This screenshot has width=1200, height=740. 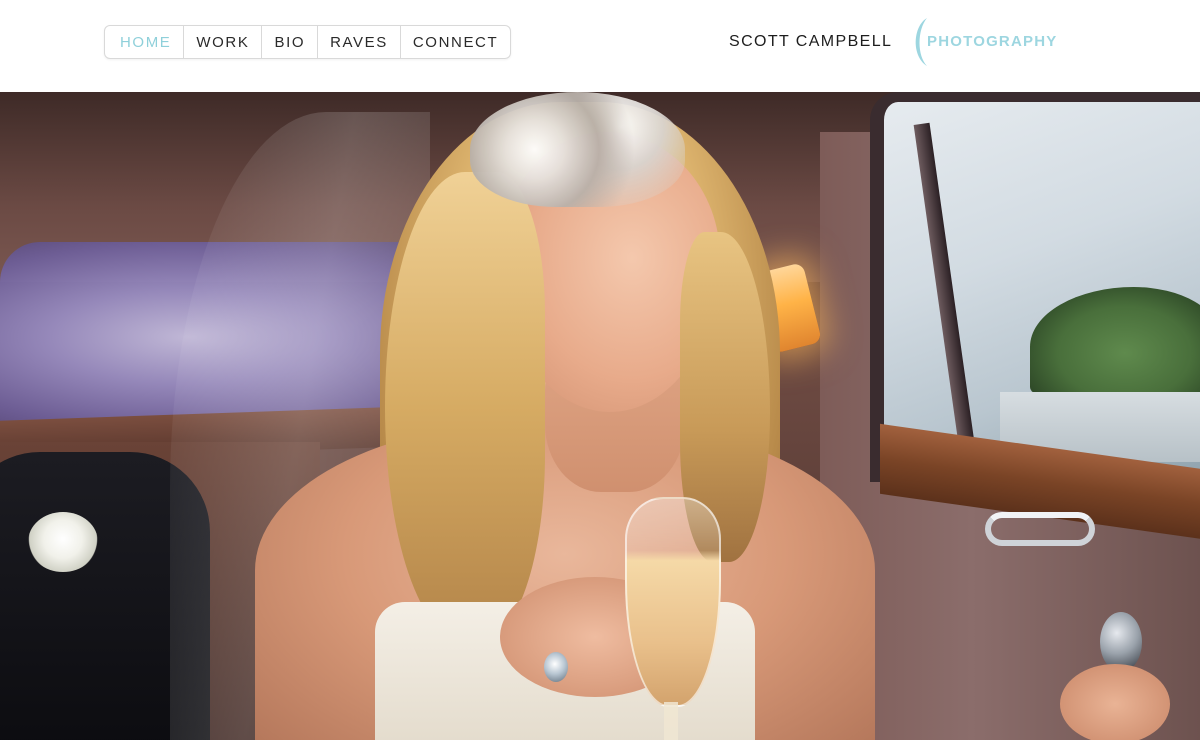 I want to click on bridal-headpiece, so click(x=577, y=149).